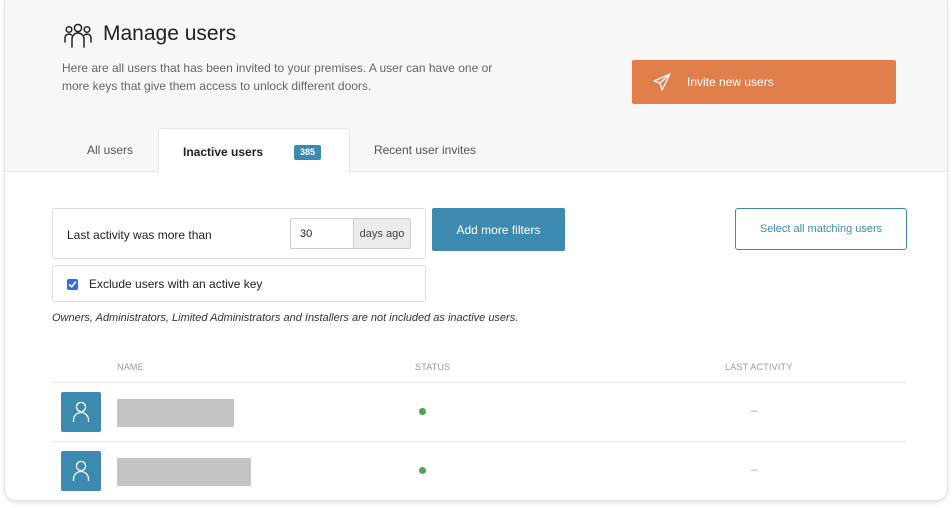 Image resolution: width=952 pixels, height=508 pixels. I want to click on page-title: Manage users, so click(170, 33).